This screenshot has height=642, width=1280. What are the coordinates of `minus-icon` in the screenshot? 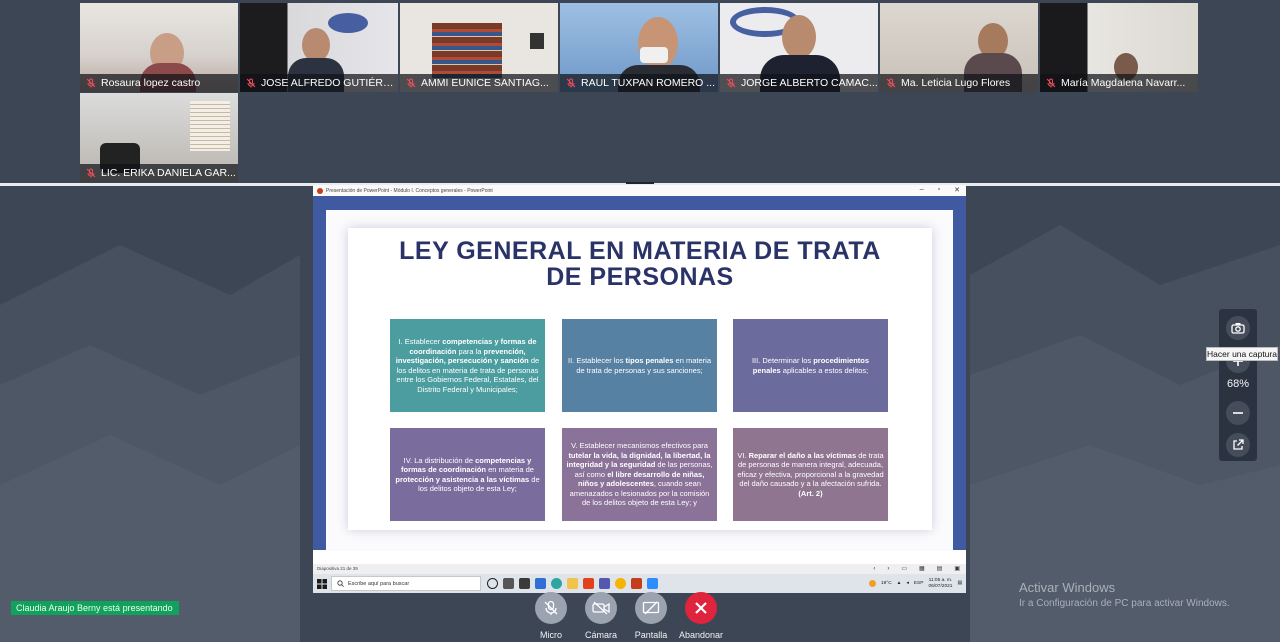 It's located at (1238, 413).